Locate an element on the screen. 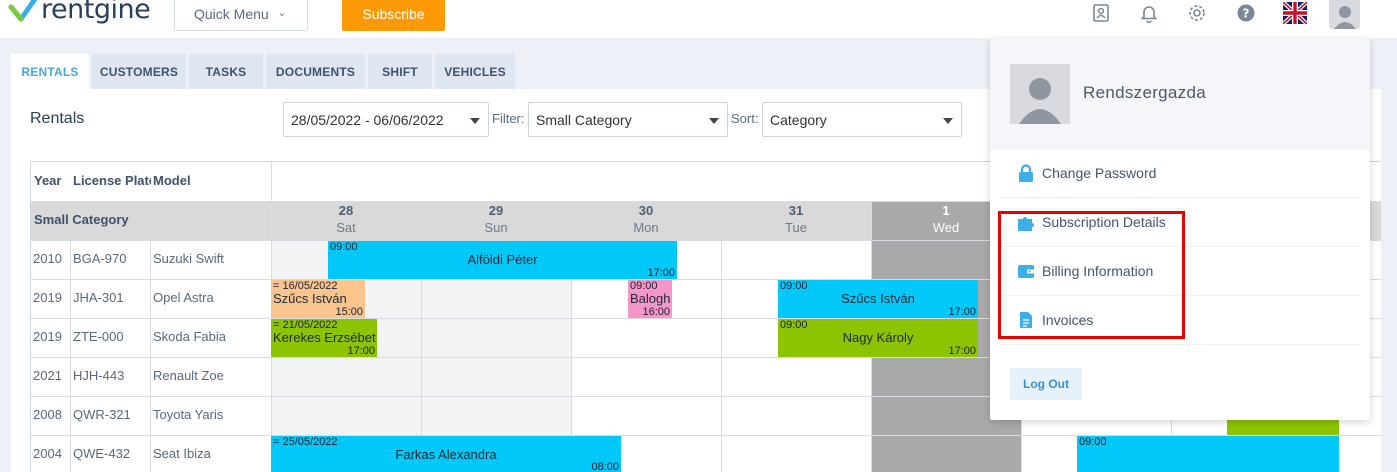  help-icon: ? is located at coordinates (1246, 13).